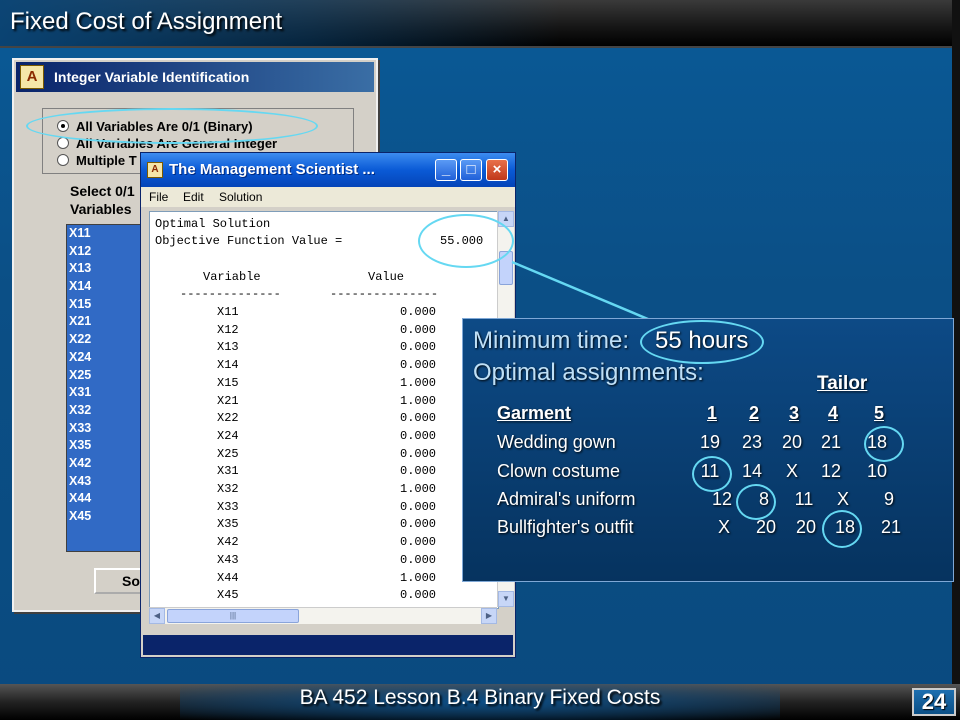 This screenshot has height=720, width=960. What do you see at coordinates (934, 702) in the screenshot?
I see `page-number: 24` at bounding box center [934, 702].